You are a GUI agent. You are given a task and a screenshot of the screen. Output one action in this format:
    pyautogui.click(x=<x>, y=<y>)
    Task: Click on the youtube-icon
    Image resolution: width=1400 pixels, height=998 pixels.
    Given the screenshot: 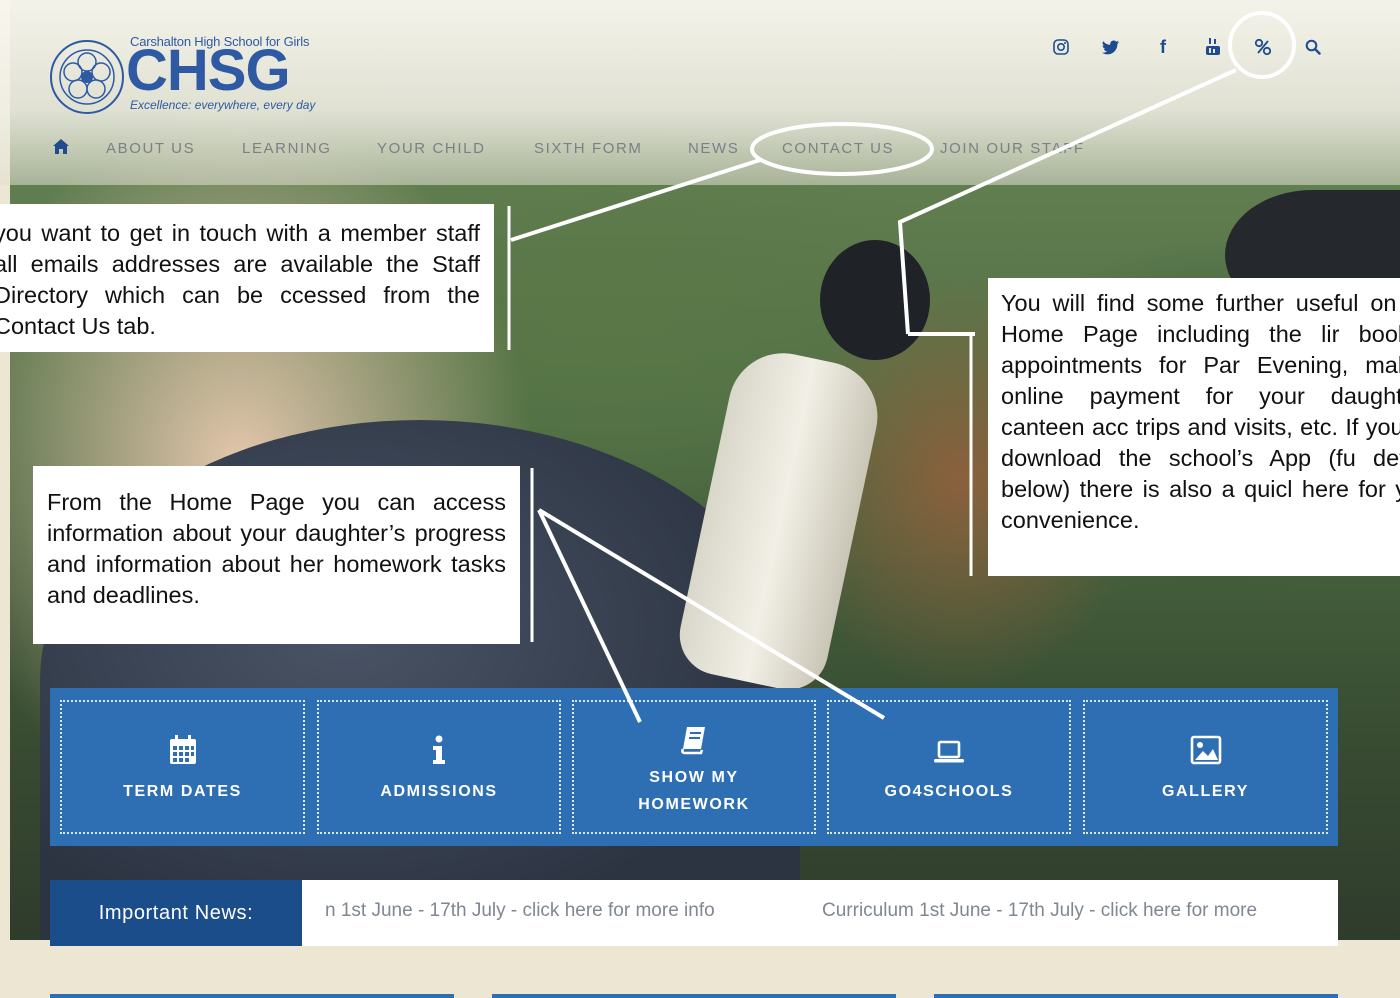 What is the action you would take?
    pyautogui.click(x=1213, y=47)
    